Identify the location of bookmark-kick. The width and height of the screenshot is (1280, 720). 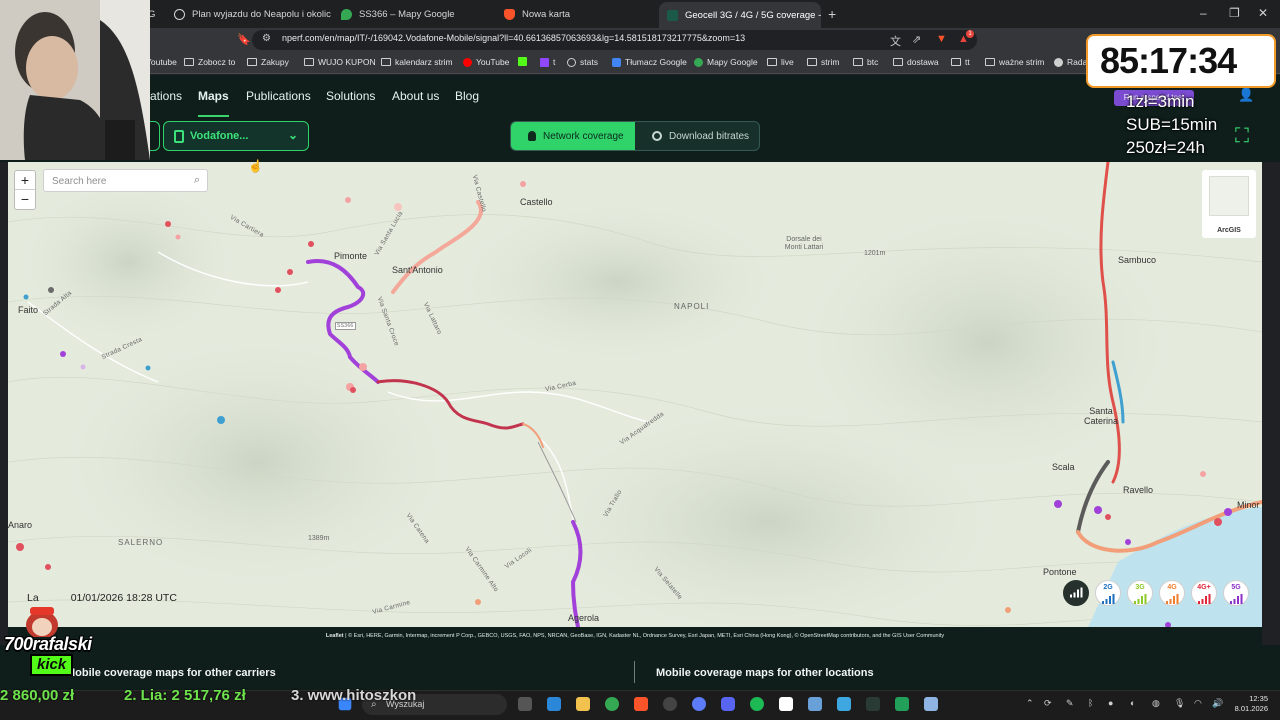
(522, 61).